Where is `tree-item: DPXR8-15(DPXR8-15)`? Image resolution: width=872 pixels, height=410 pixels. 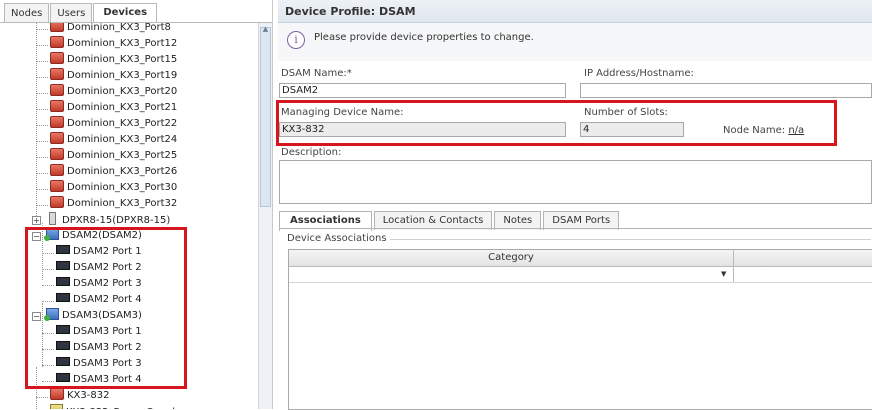
tree-item: DPXR8-15(DPXR8-15) is located at coordinates (108, 220).